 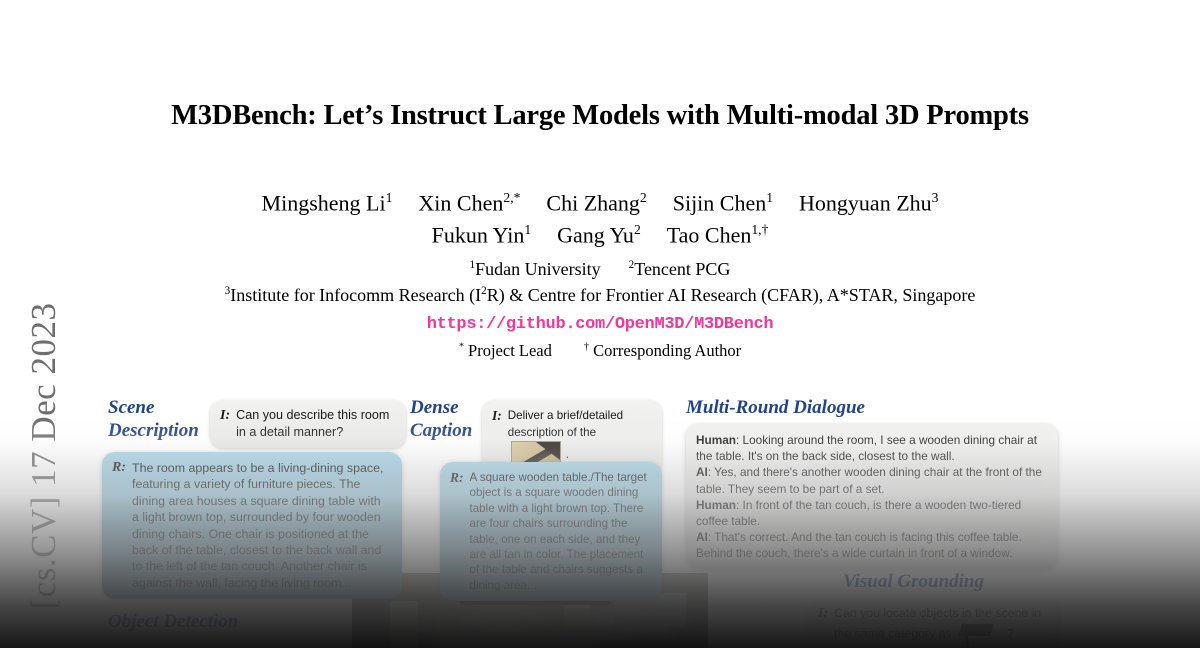 I want to click on author-name: Mingsheng Li, so click(x=323, y=203).